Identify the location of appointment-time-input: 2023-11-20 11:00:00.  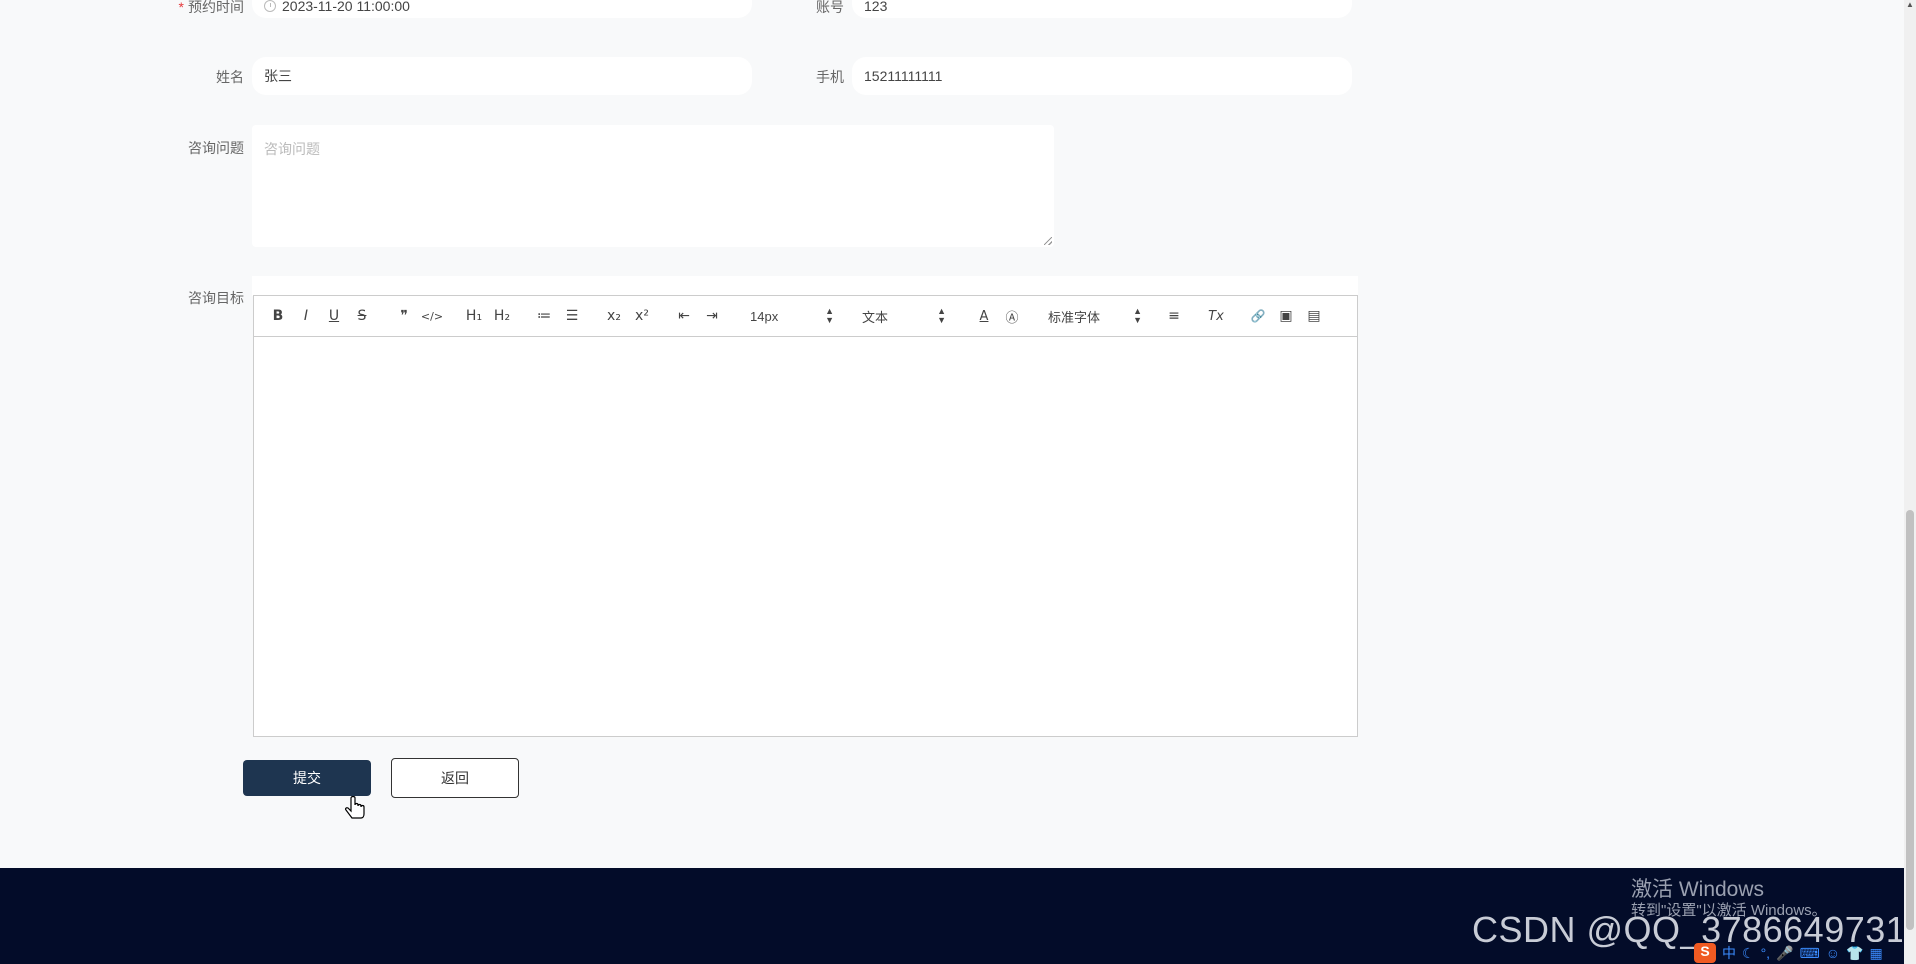
(502, 9).